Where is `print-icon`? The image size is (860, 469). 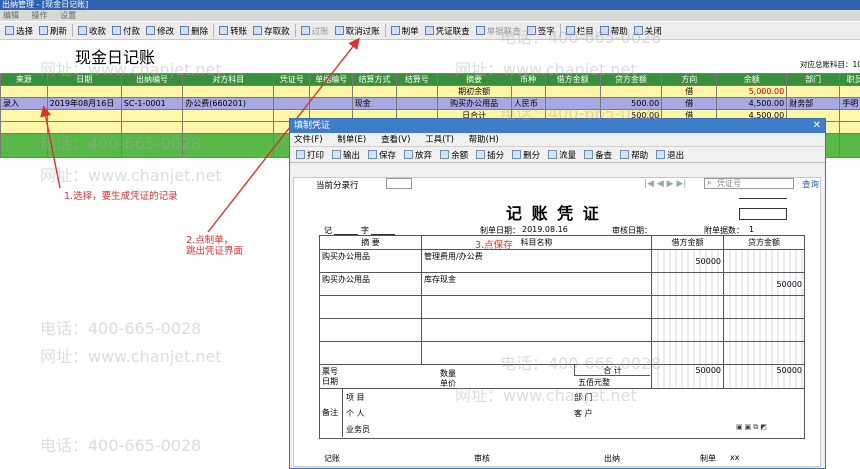 print-icon is located at coordinates (300, 154).